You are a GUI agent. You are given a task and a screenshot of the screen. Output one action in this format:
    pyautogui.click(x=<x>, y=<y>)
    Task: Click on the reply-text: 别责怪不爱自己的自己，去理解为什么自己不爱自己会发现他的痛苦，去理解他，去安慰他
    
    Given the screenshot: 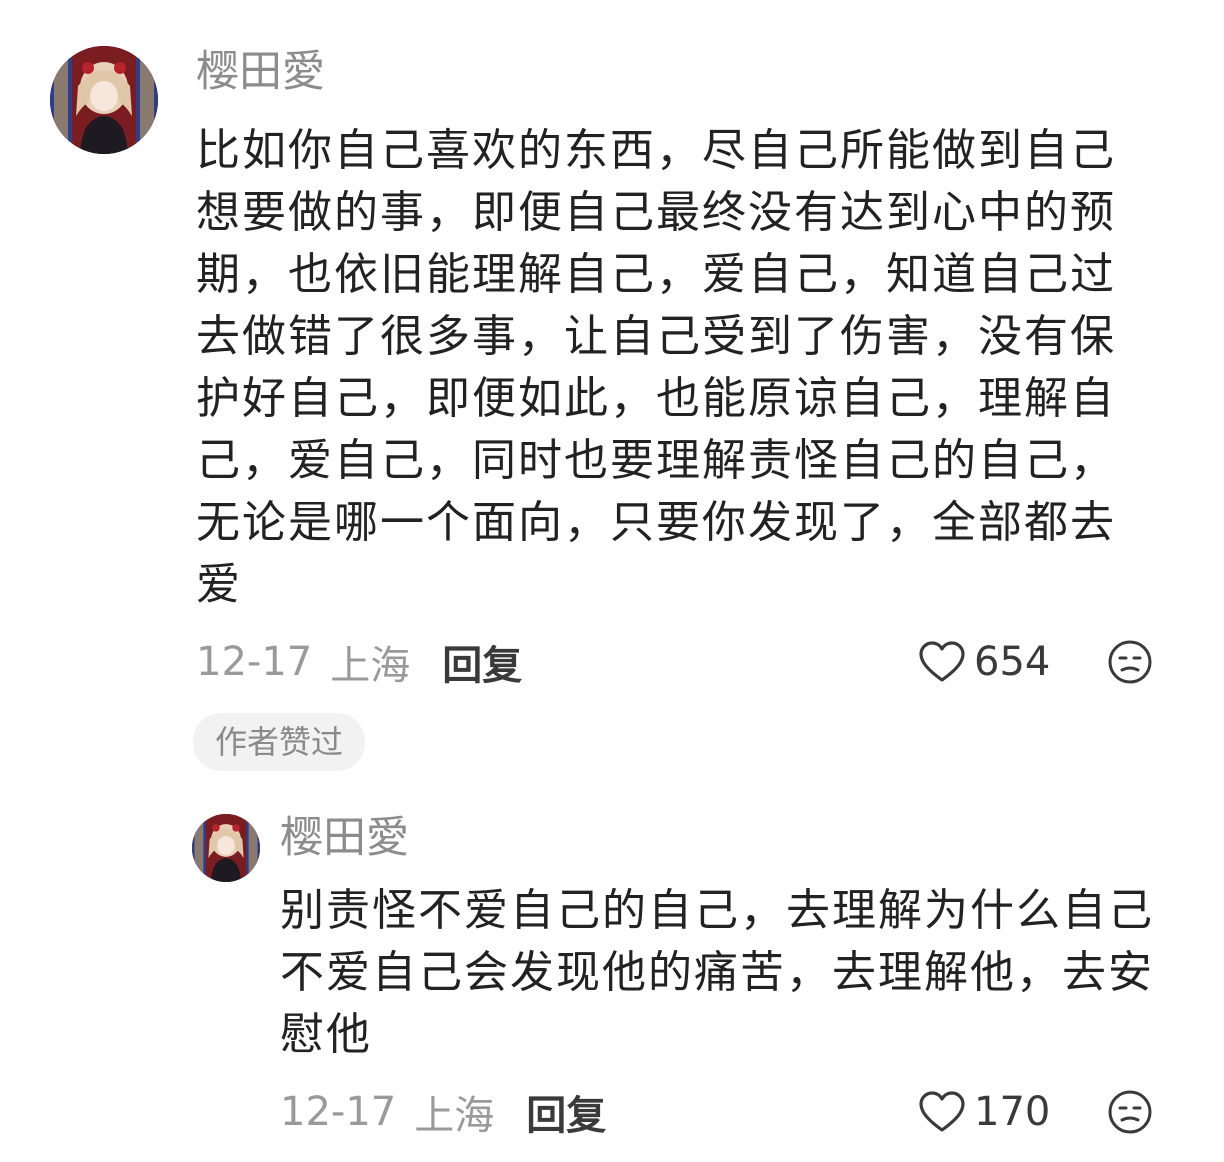 What is the action you would take?
    pyautogui.click(x=717, y=972)
    